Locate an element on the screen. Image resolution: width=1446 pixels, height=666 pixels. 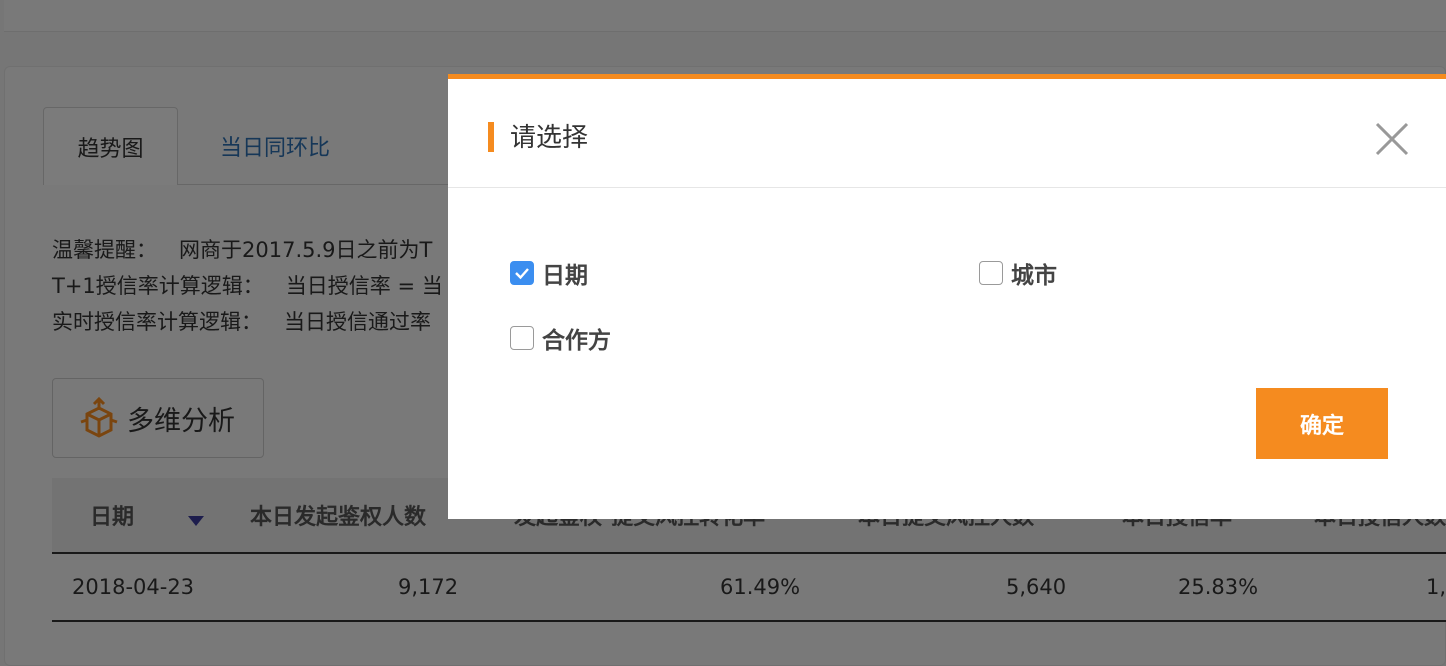
option-partner: 合作方 is located at coordinates (560, 338).